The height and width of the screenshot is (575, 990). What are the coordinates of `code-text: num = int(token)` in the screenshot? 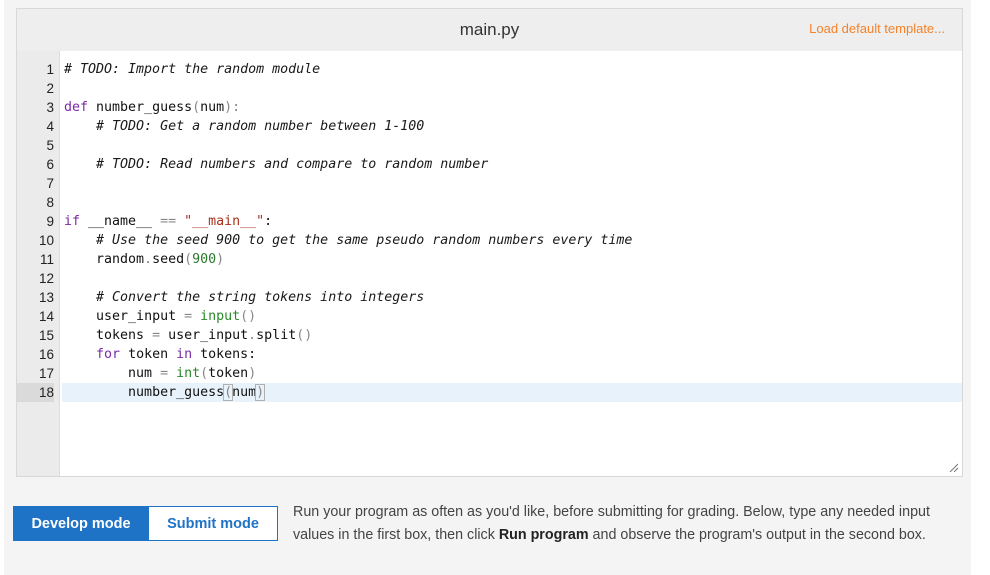 It's located at (512, 373).